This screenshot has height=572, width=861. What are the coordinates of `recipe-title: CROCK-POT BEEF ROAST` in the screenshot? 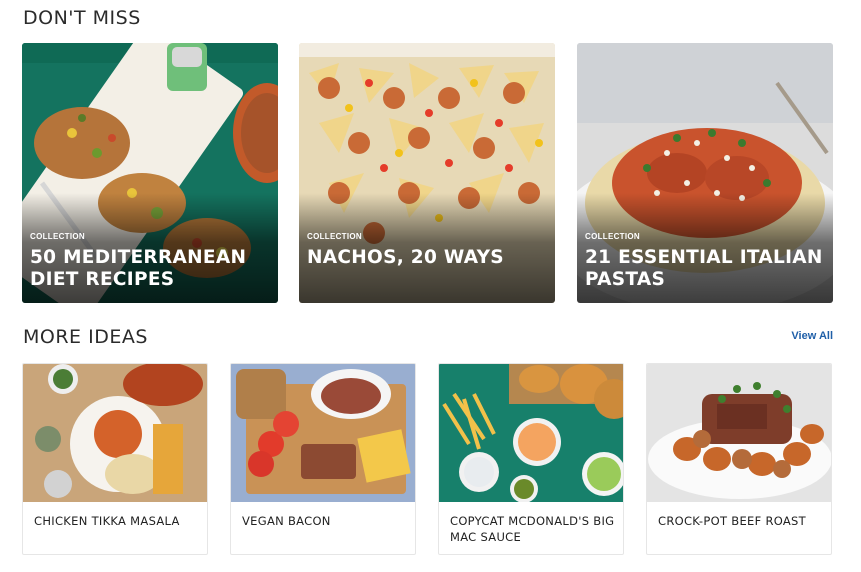 It's located at (732, 521).